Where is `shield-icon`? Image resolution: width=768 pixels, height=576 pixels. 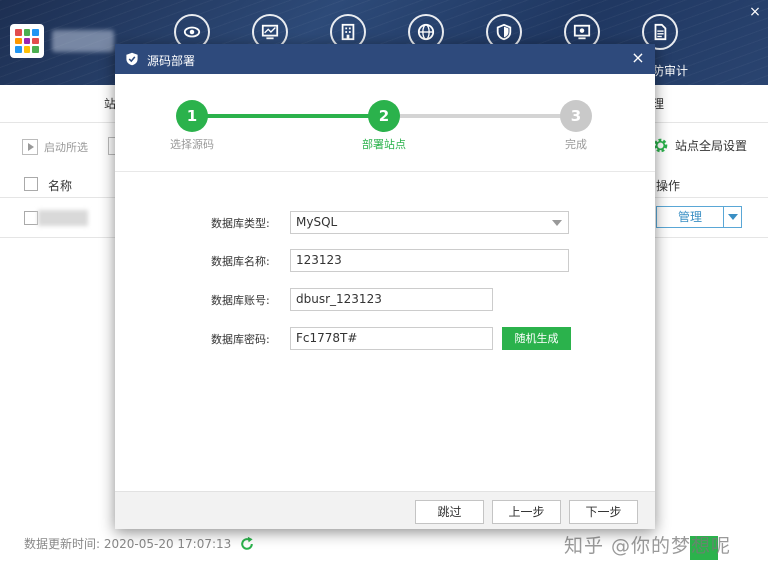
shield-icon is located at coordinates (132, 59).